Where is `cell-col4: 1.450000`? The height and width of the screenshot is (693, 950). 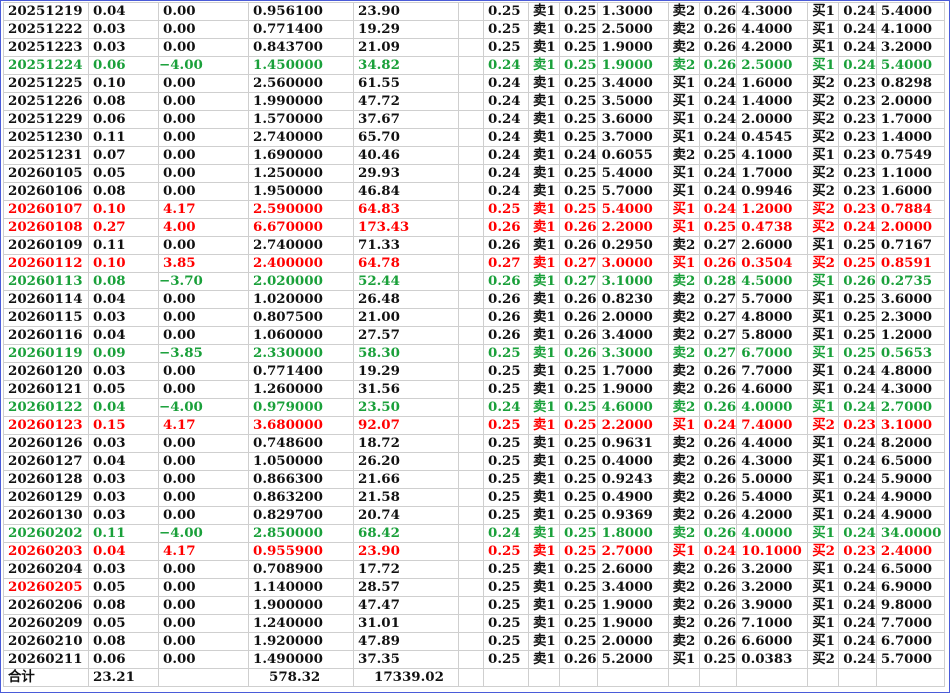 cell-col4: 1.450000 is located at coordinates (301, 65).